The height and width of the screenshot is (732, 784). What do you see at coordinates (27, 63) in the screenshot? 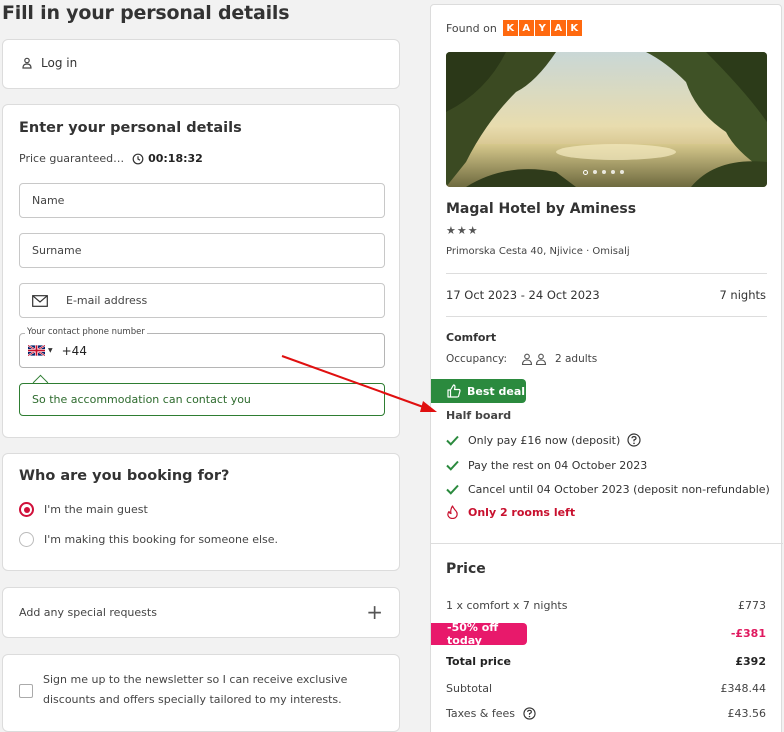
I see `user-icon` at bounding box center [27, 63].